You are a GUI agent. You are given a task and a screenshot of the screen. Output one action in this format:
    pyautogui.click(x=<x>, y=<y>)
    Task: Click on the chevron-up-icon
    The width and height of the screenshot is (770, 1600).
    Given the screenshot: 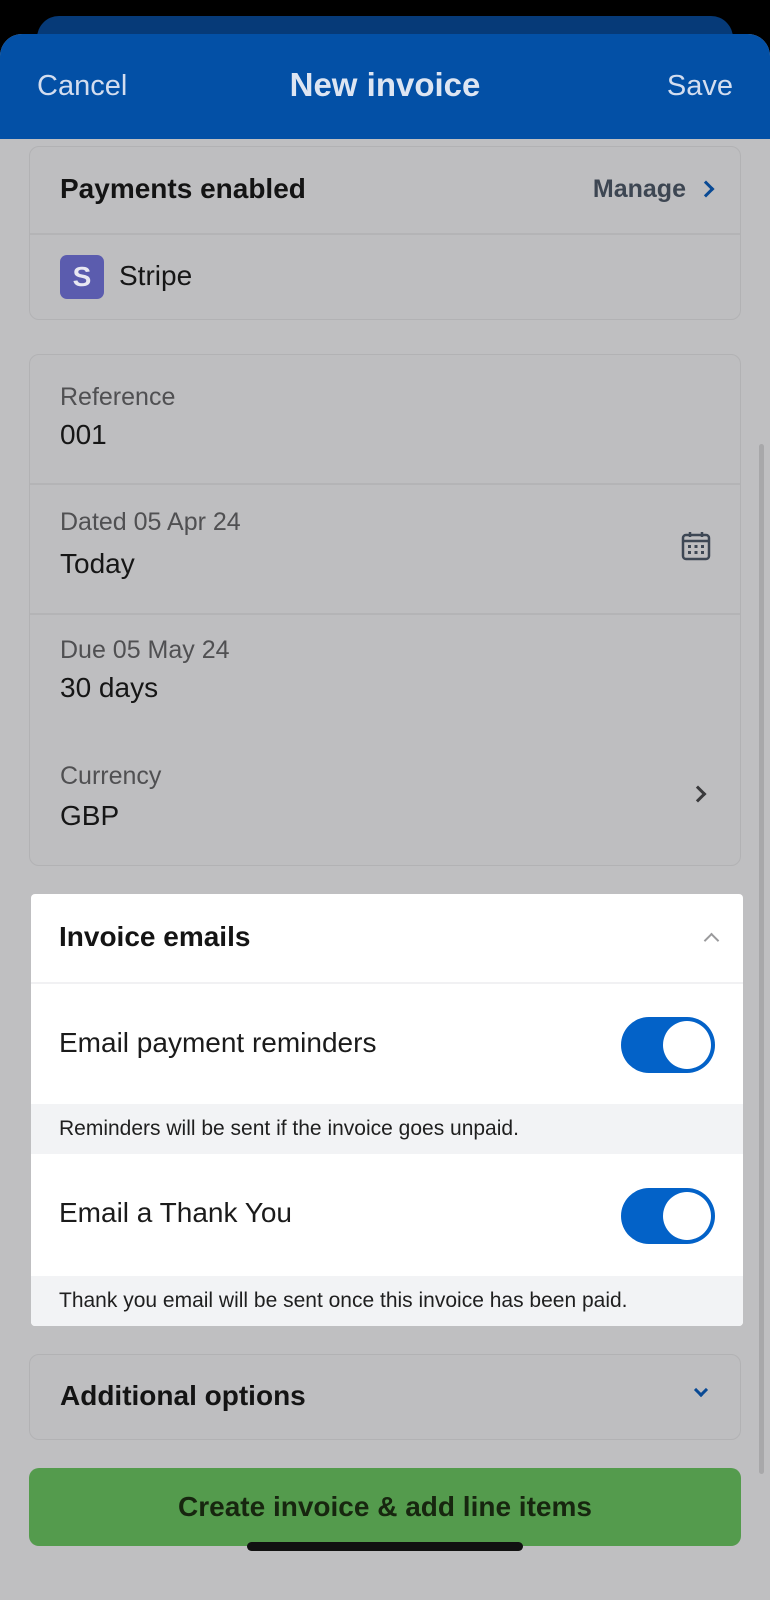 What is the action you would take?
    pyautogui.click(x=711, y=940)
    